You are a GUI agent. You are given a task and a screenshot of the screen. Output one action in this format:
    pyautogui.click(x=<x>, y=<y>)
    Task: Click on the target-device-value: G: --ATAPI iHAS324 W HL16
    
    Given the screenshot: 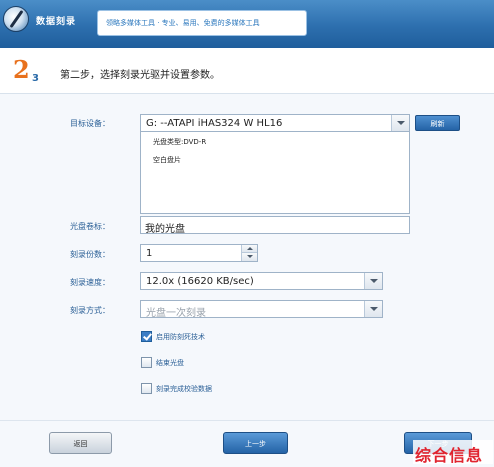 What is the action you would take?
    pyautogui.click(x=214, y=123)
    